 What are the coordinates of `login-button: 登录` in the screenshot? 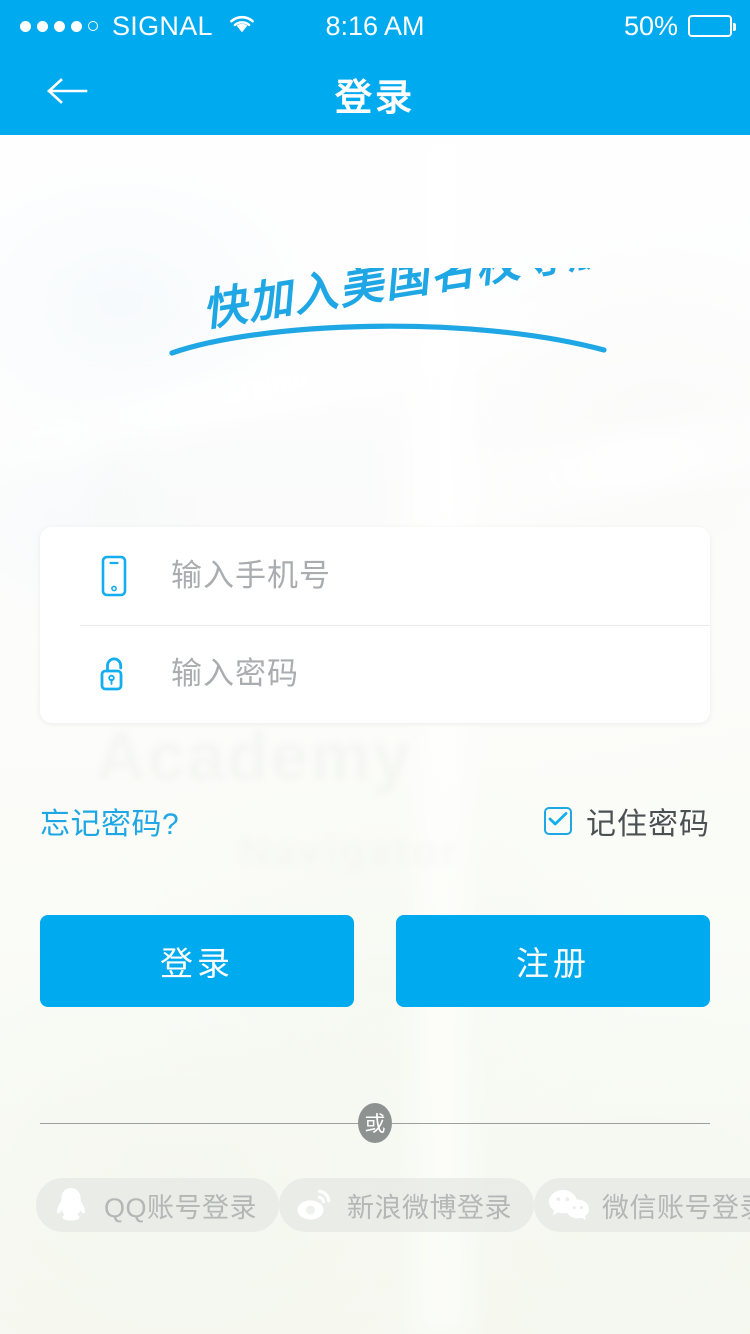 It's located at (197, 961).